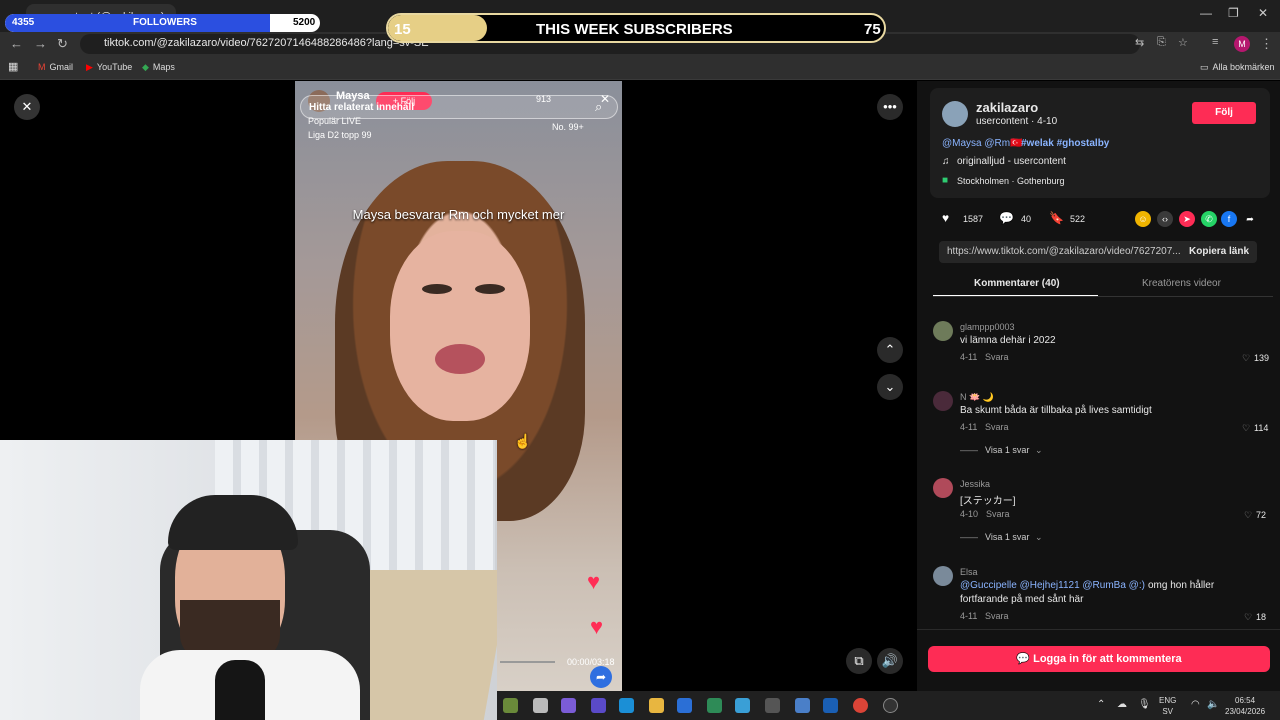  What do you see at coordinates (437, 289) in the screenshot?
I see `video-subject-eye` at bounding box center [437, 289].